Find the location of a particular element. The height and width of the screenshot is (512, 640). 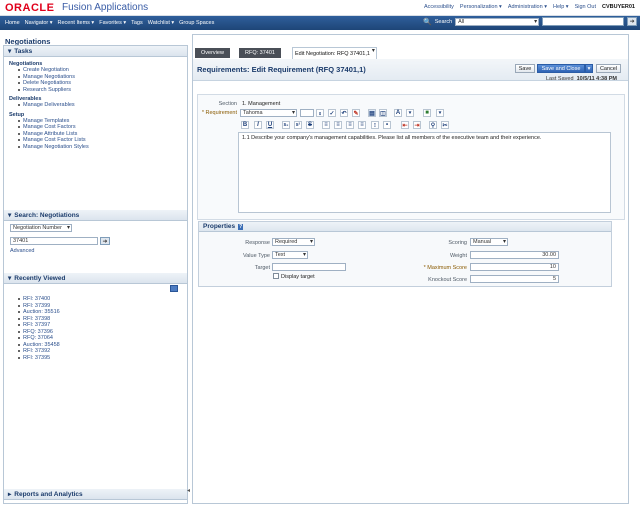

font-select: Tahoma is located at coordinates (268, 113).